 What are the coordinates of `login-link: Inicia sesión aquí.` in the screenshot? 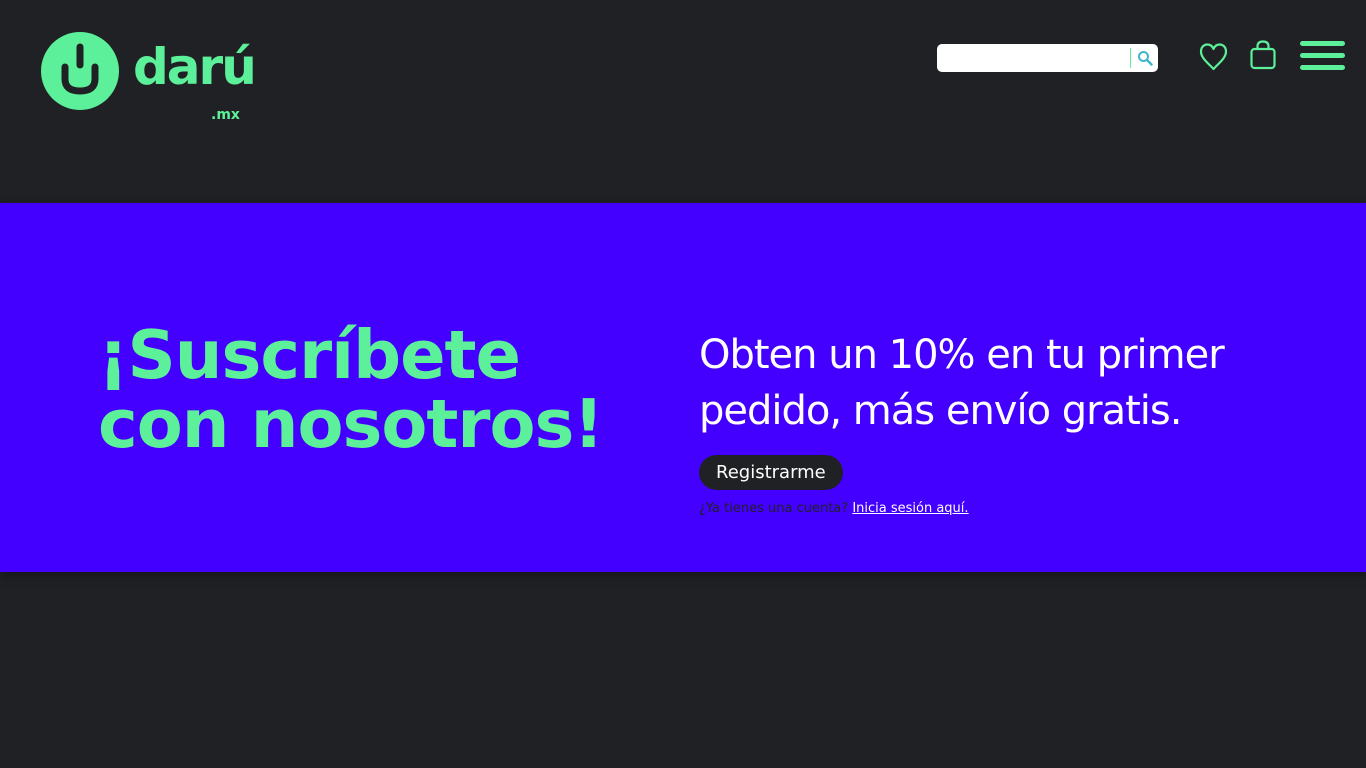 It's located at (910, 508).